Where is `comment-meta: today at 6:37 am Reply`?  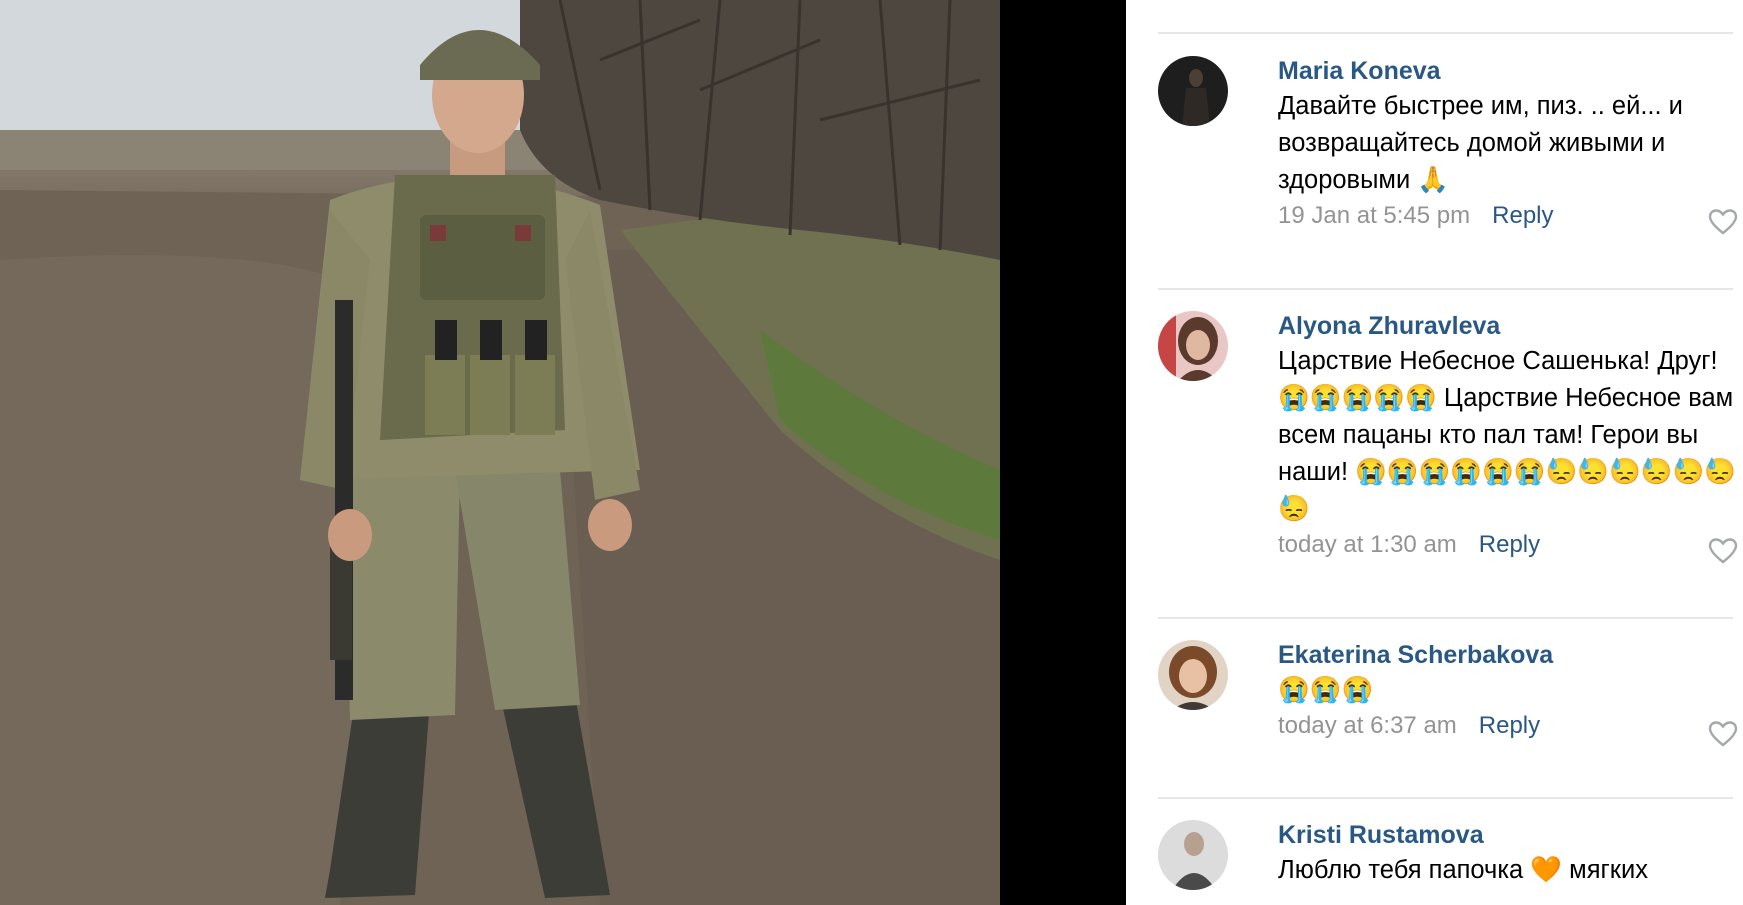
comment-meta: today at 6:37 am Reply is located at coordinates (1508, 726).